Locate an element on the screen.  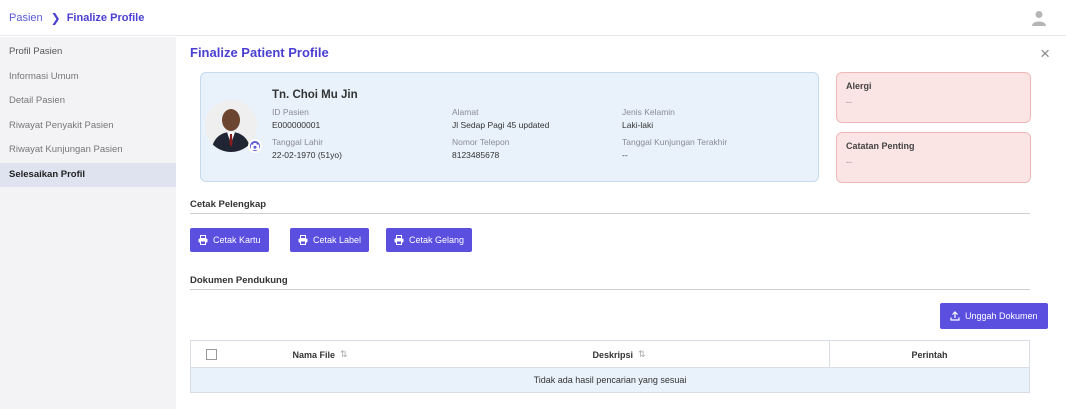
close-icon: × is located at coordinates (1045, 53).